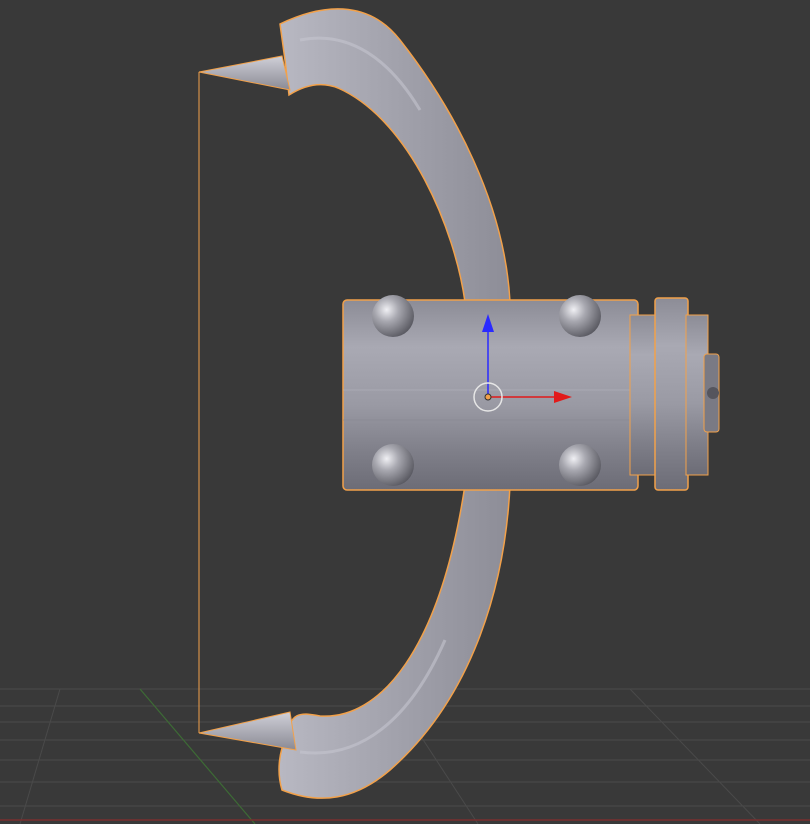 The height and width of the screenshot is (824, 810). What do you see at coordinates (394, 641) in the screenshot?
I see `lower-blade` at bounding box center [394, 641].